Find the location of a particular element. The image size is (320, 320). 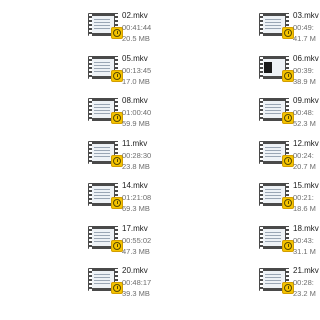

file-name: 17.mkv is located at coordinates (135, 228).